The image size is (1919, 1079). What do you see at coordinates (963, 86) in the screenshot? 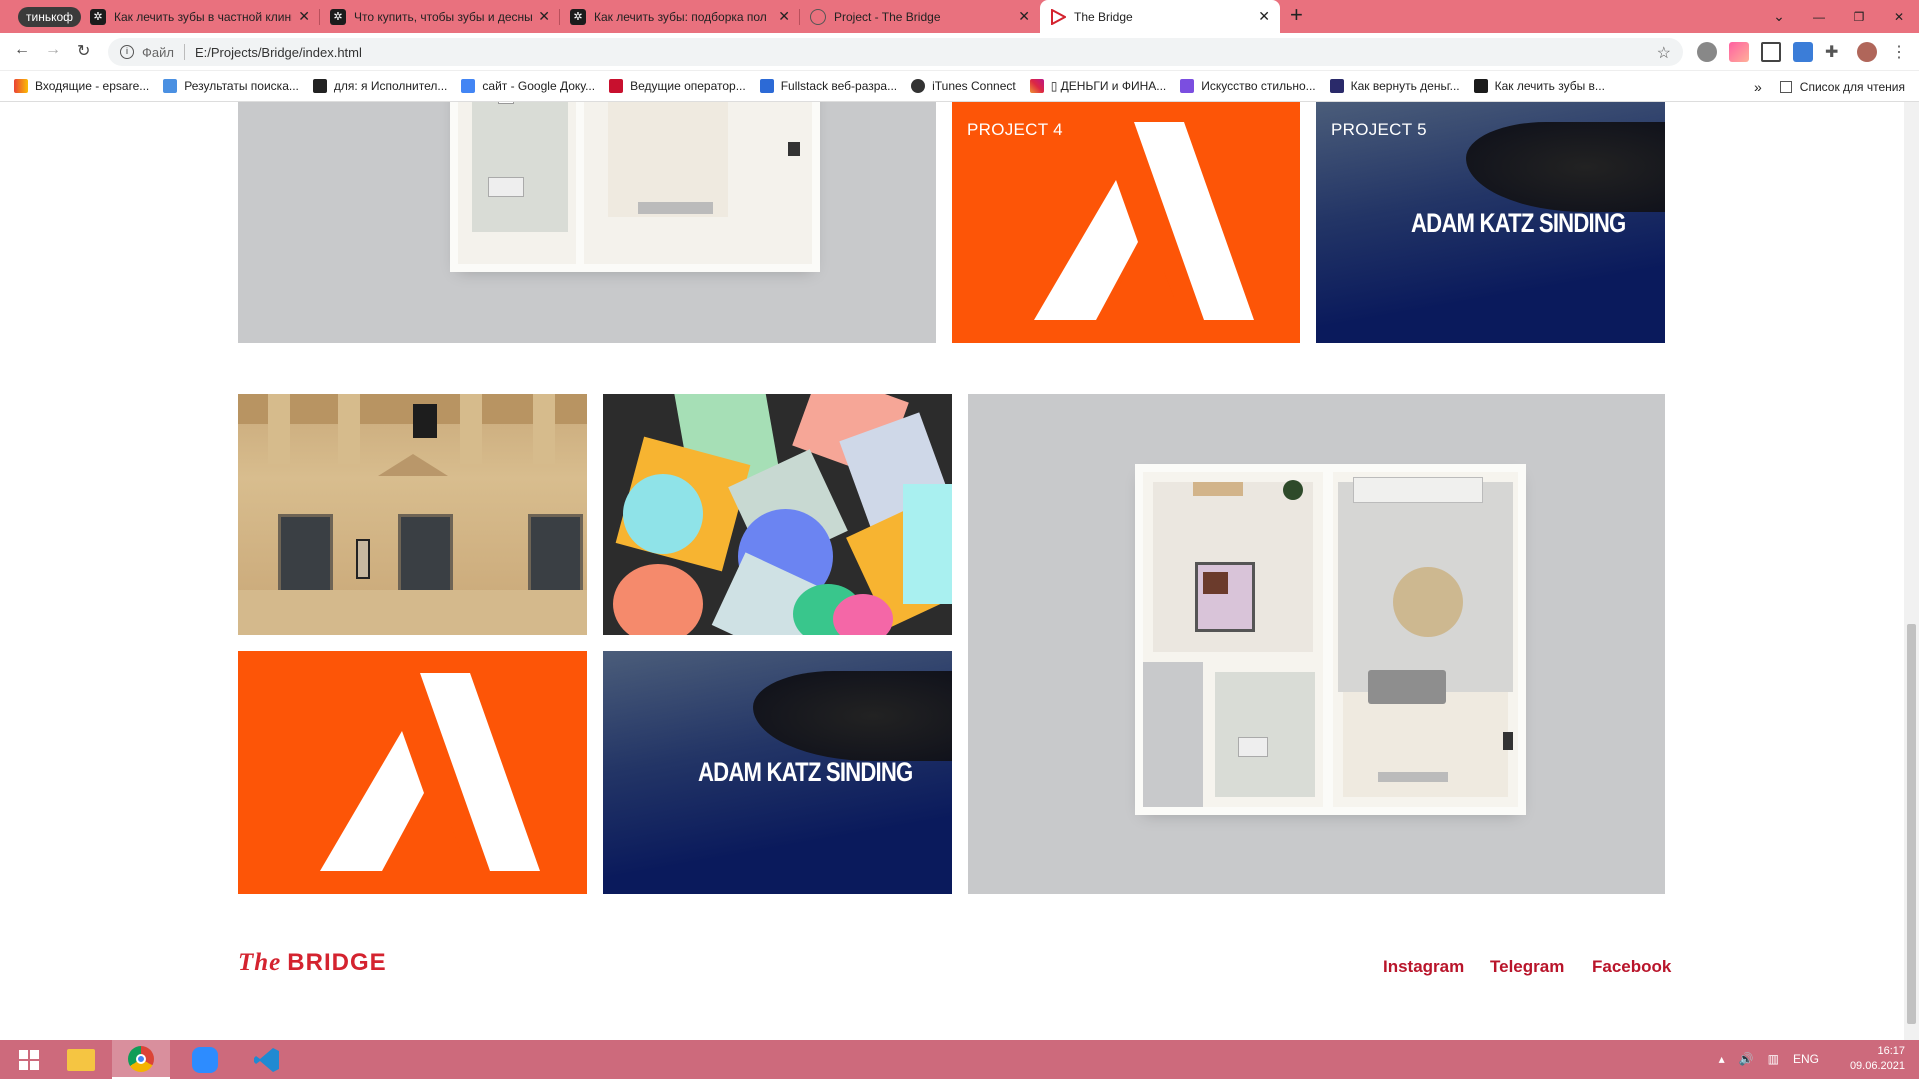
I see `bookmark-item: iTunes Connect` at bounding box center [963, 86].